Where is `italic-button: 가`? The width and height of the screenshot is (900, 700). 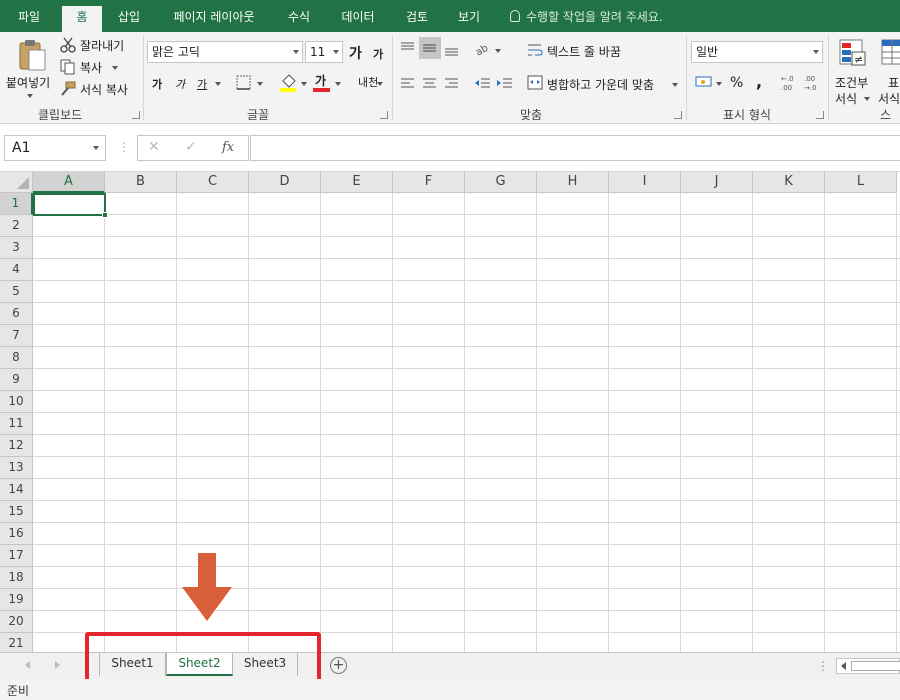 italic-button: 가 is located at coordinates (180, 84).